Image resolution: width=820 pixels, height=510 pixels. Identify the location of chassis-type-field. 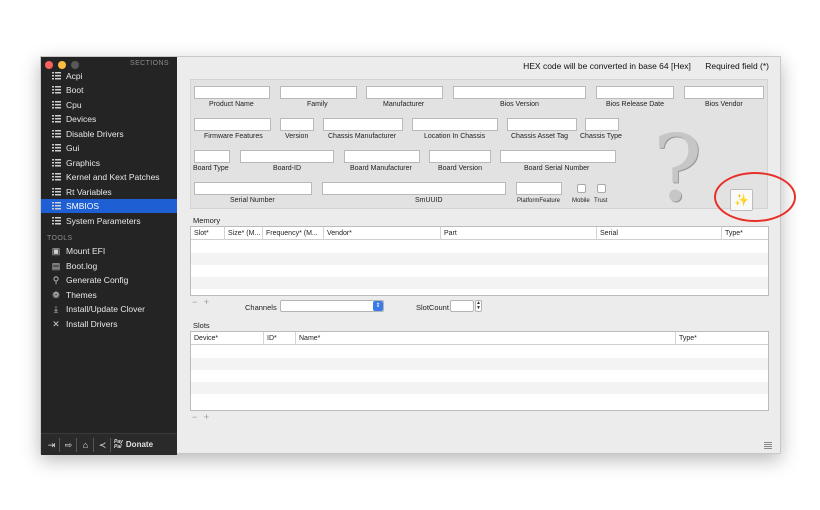
(602, 124).